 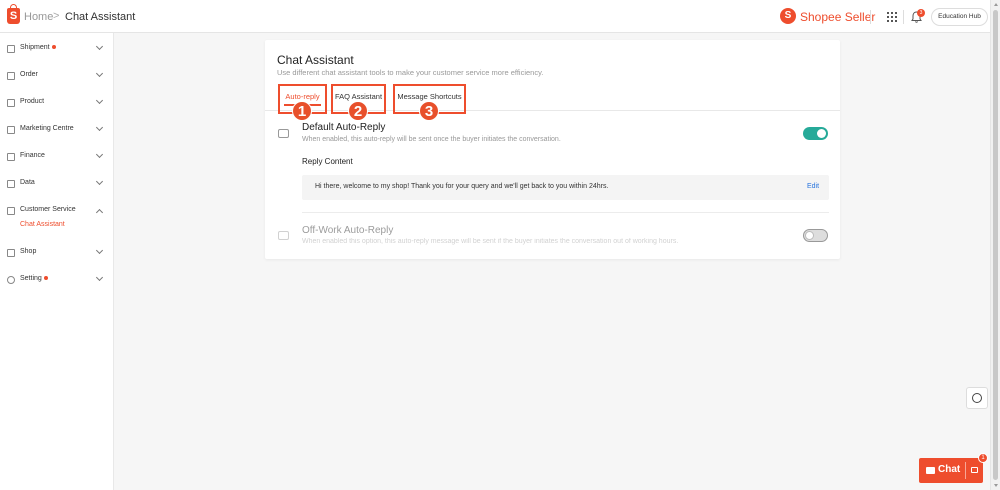 I want to click on sidebar-subitem-chat-assistant: Chat Assistant, so click(x=42, y=224).